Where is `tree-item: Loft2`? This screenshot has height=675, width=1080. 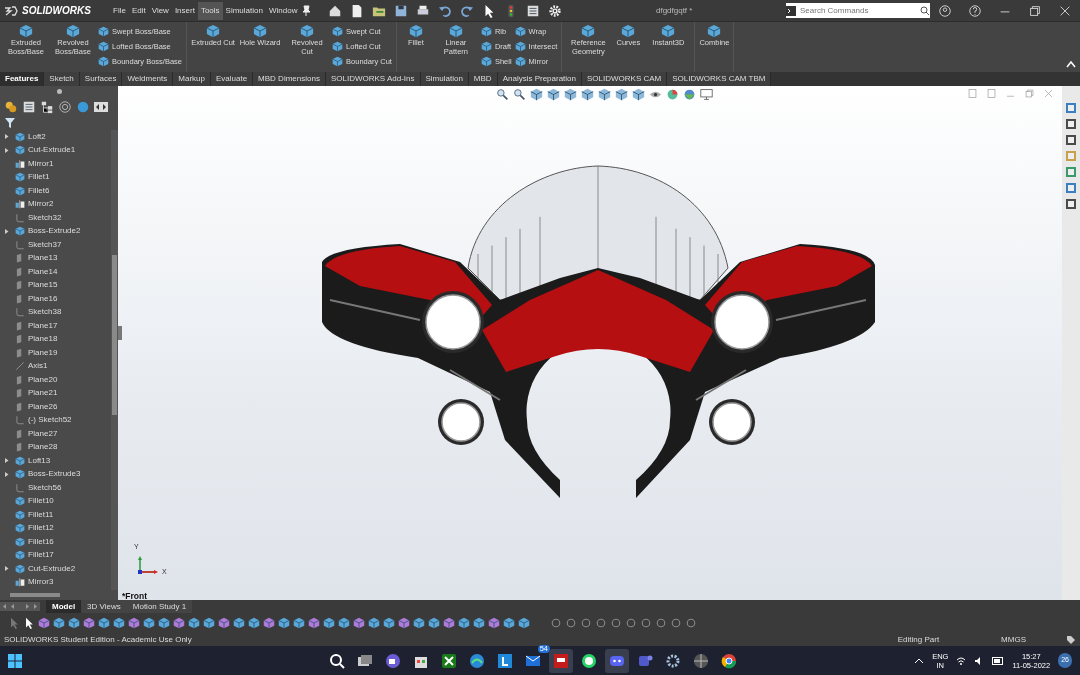
tree-item: Loft2 is located at coordinates (37, 136).